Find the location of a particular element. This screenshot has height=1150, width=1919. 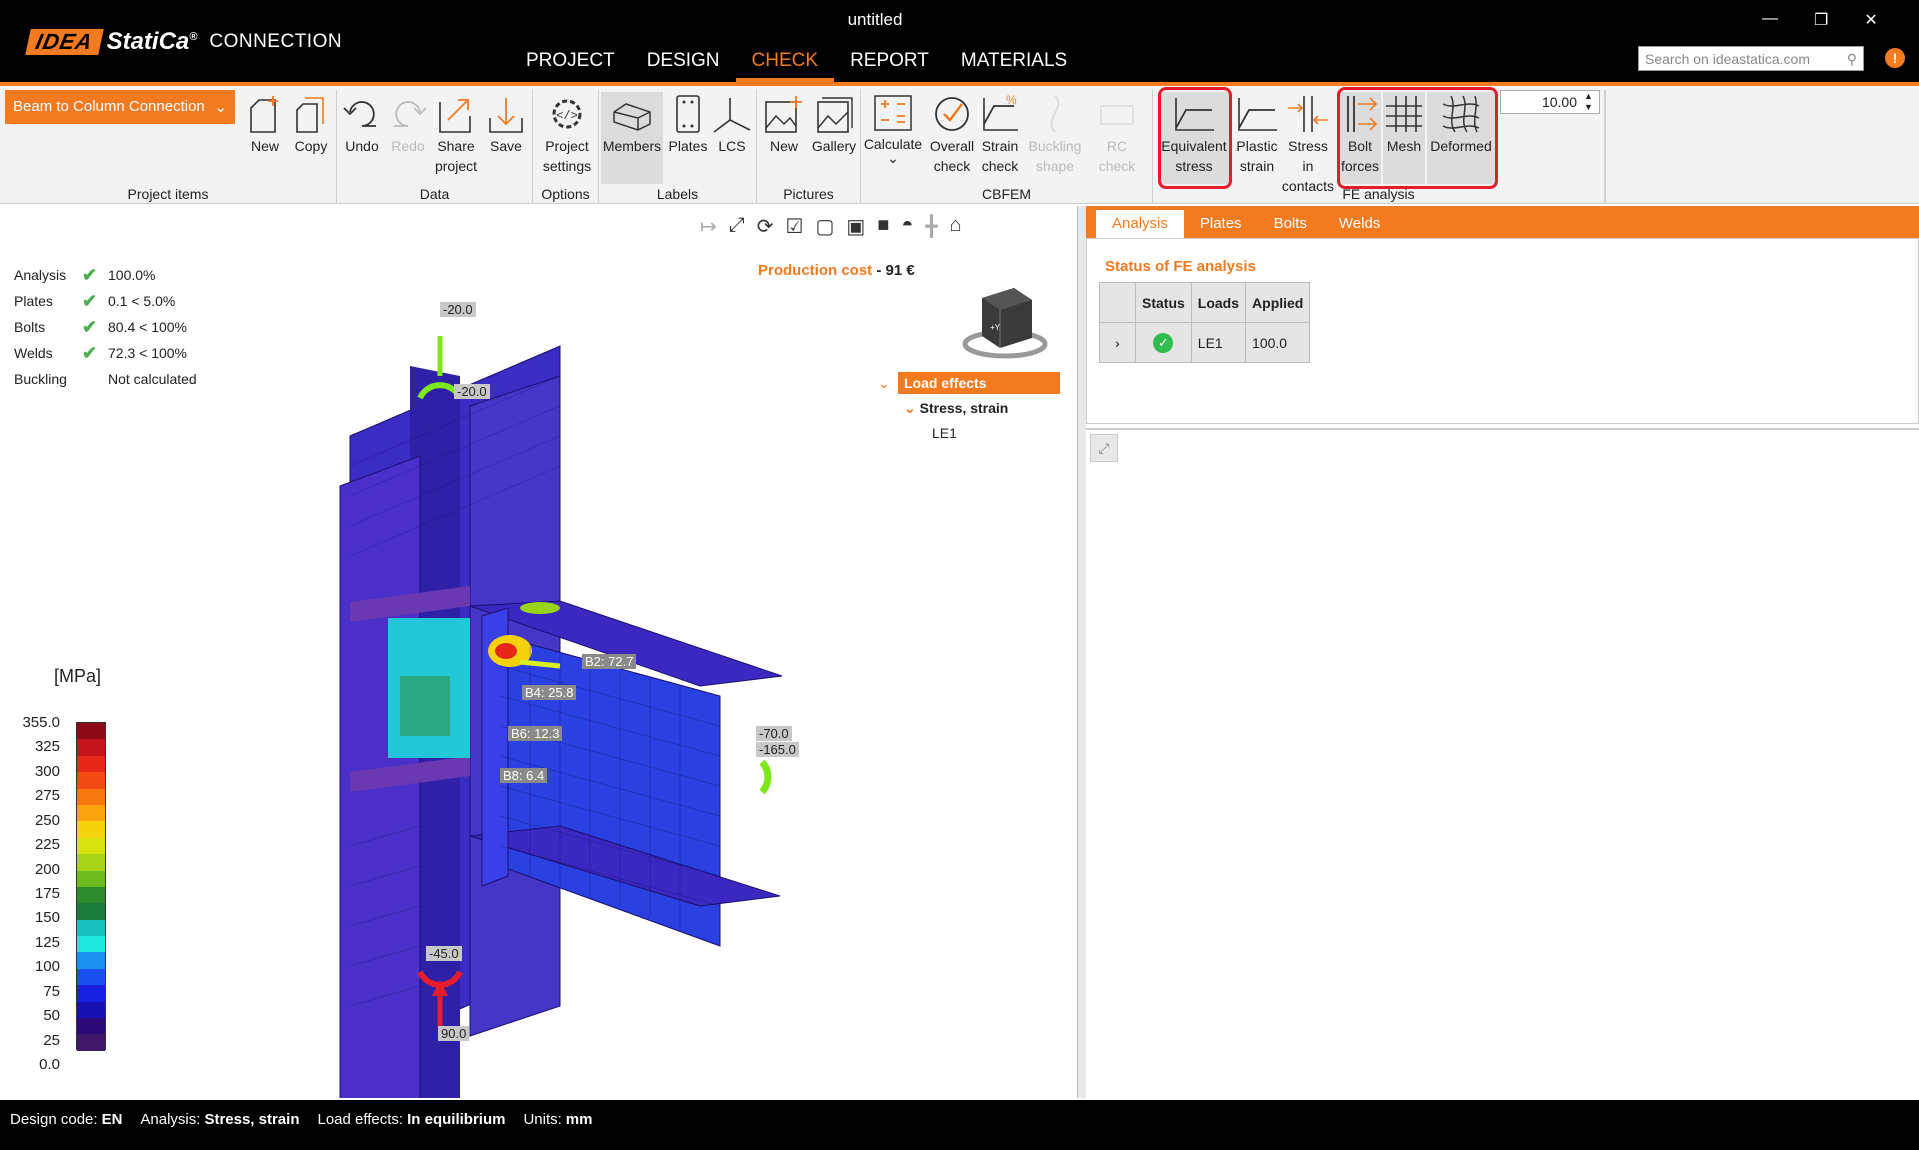

gallery-button: Gallery is located at coordinates (834, 138).